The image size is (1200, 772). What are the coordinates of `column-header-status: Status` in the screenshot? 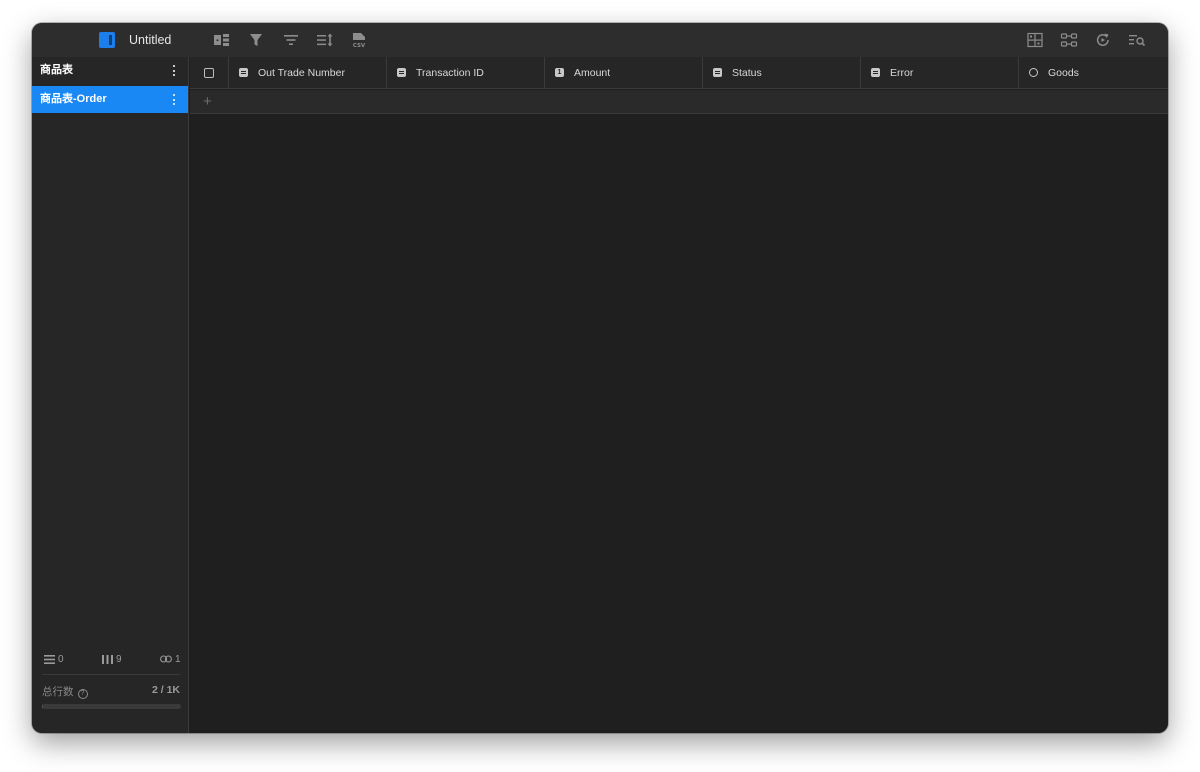 It's located at (782, 73).